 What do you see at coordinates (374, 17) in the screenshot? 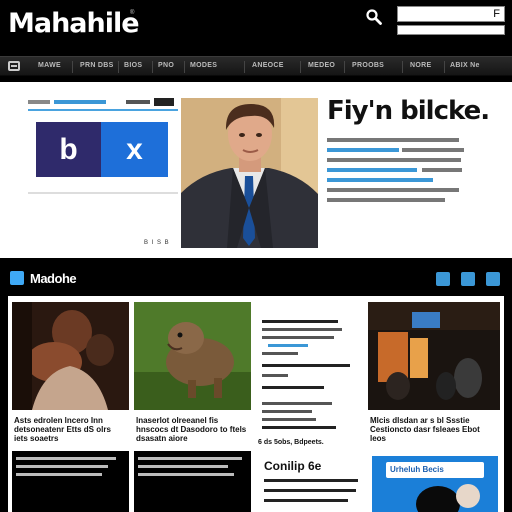
I see `search-icon` at bounding box center [374, 17].